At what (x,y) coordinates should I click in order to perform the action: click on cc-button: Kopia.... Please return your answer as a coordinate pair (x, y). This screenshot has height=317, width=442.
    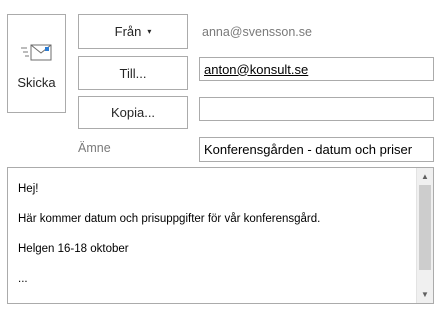
    Looking at the image, I should click on (133, 112).